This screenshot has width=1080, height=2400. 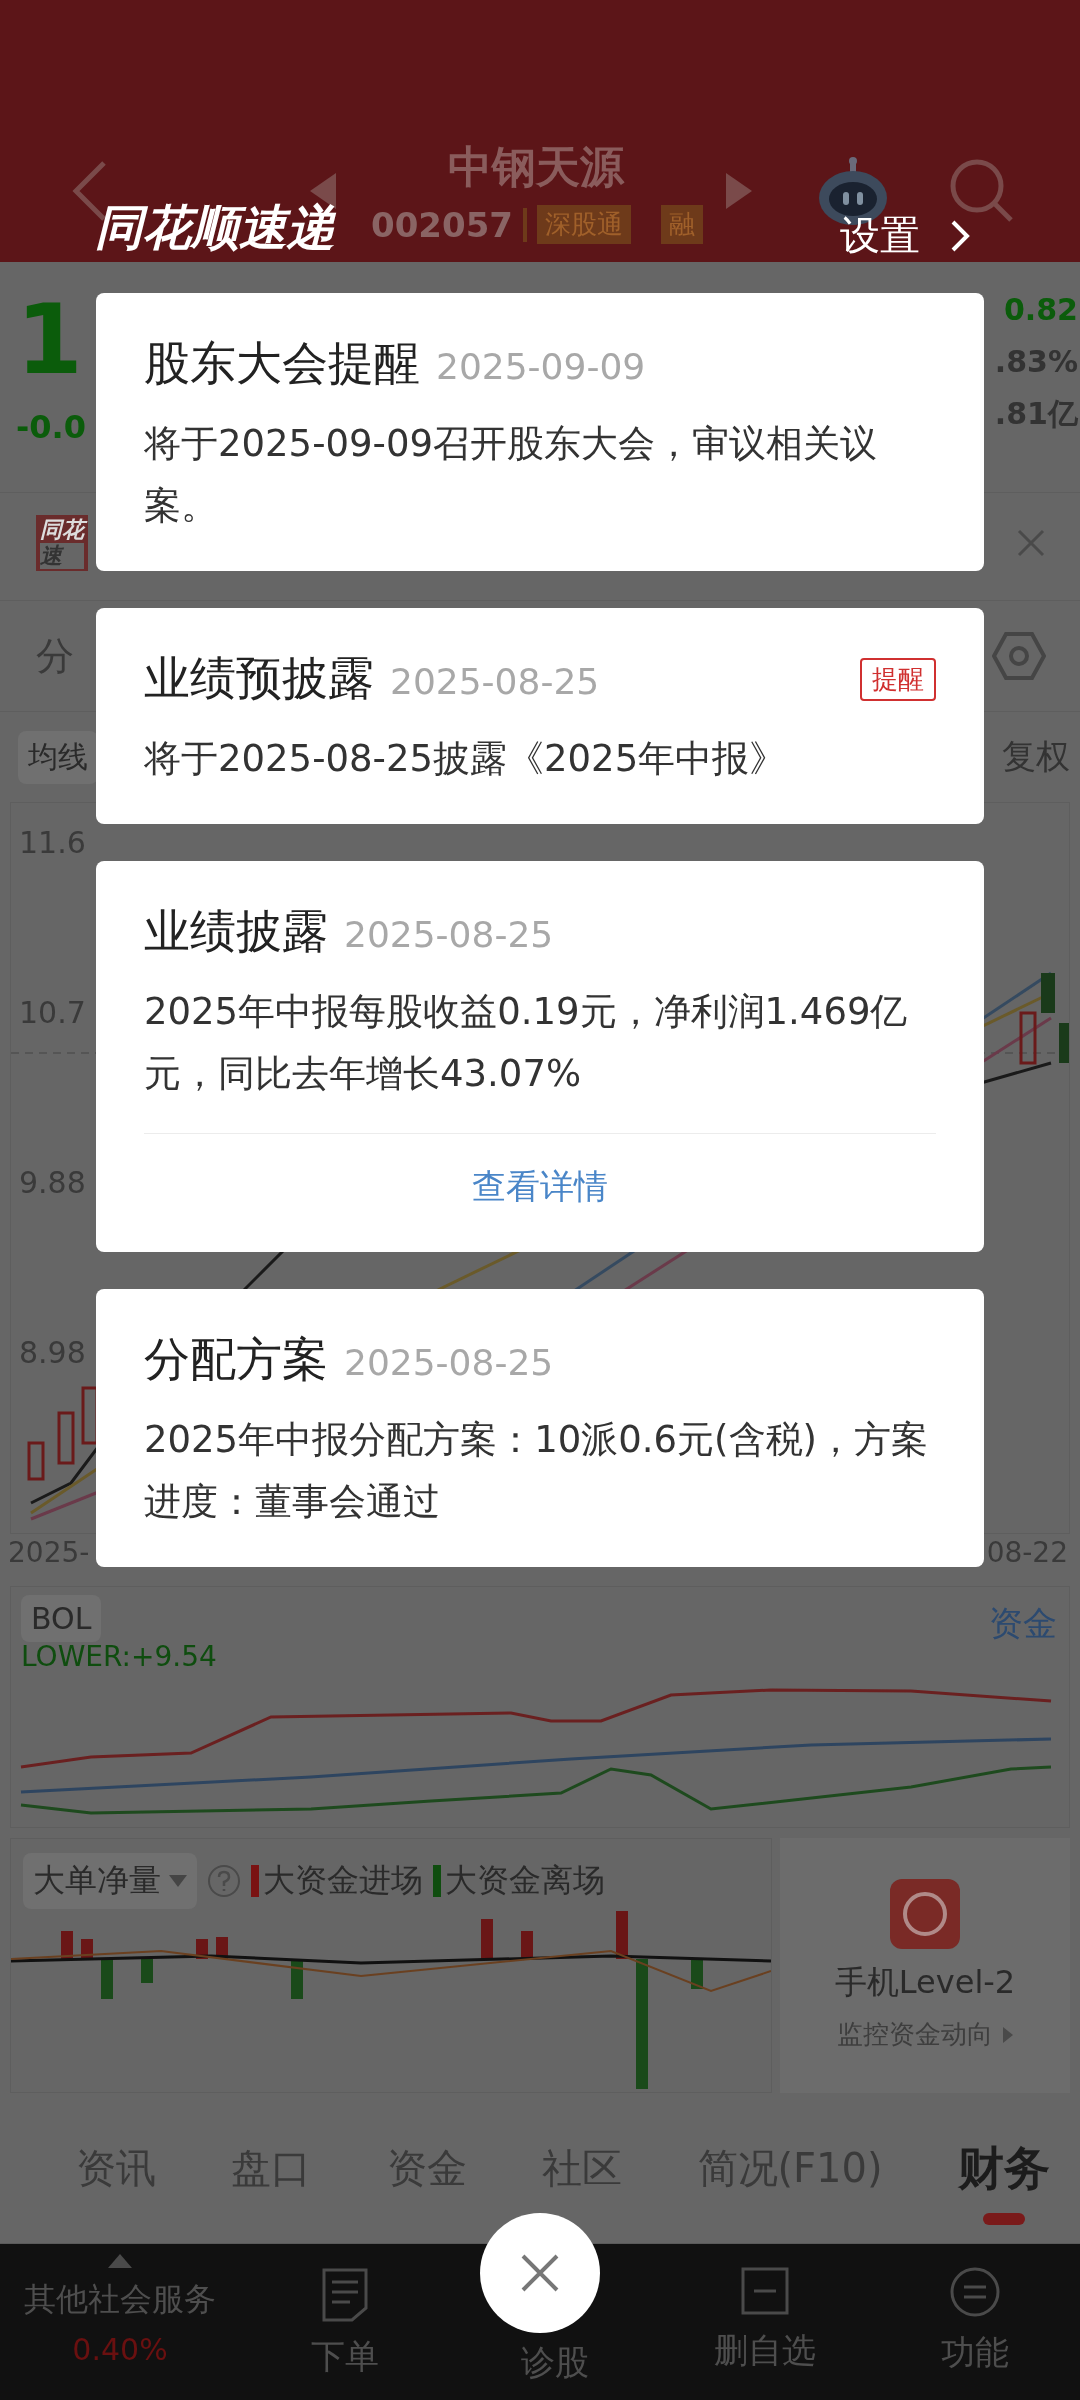 I want to click on notice-text: 2025年中报每股收益0.19元，净利润1.469亿元，同比去年增长43.07%, so click(x=526, y=1043).